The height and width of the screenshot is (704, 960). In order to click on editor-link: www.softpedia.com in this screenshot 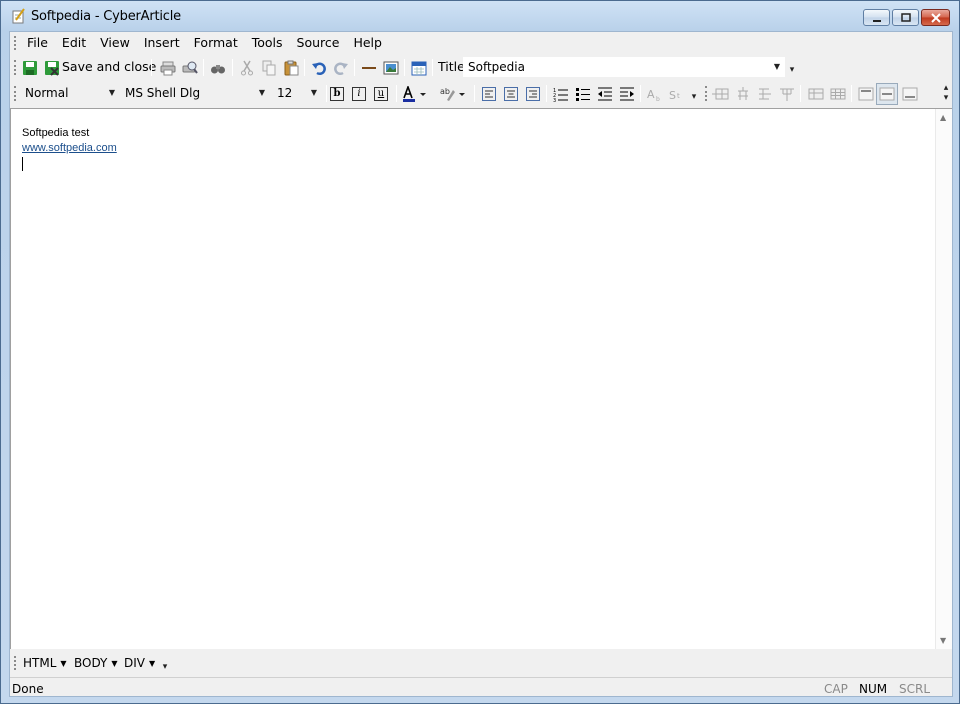, I will do `click(69, 148)`.